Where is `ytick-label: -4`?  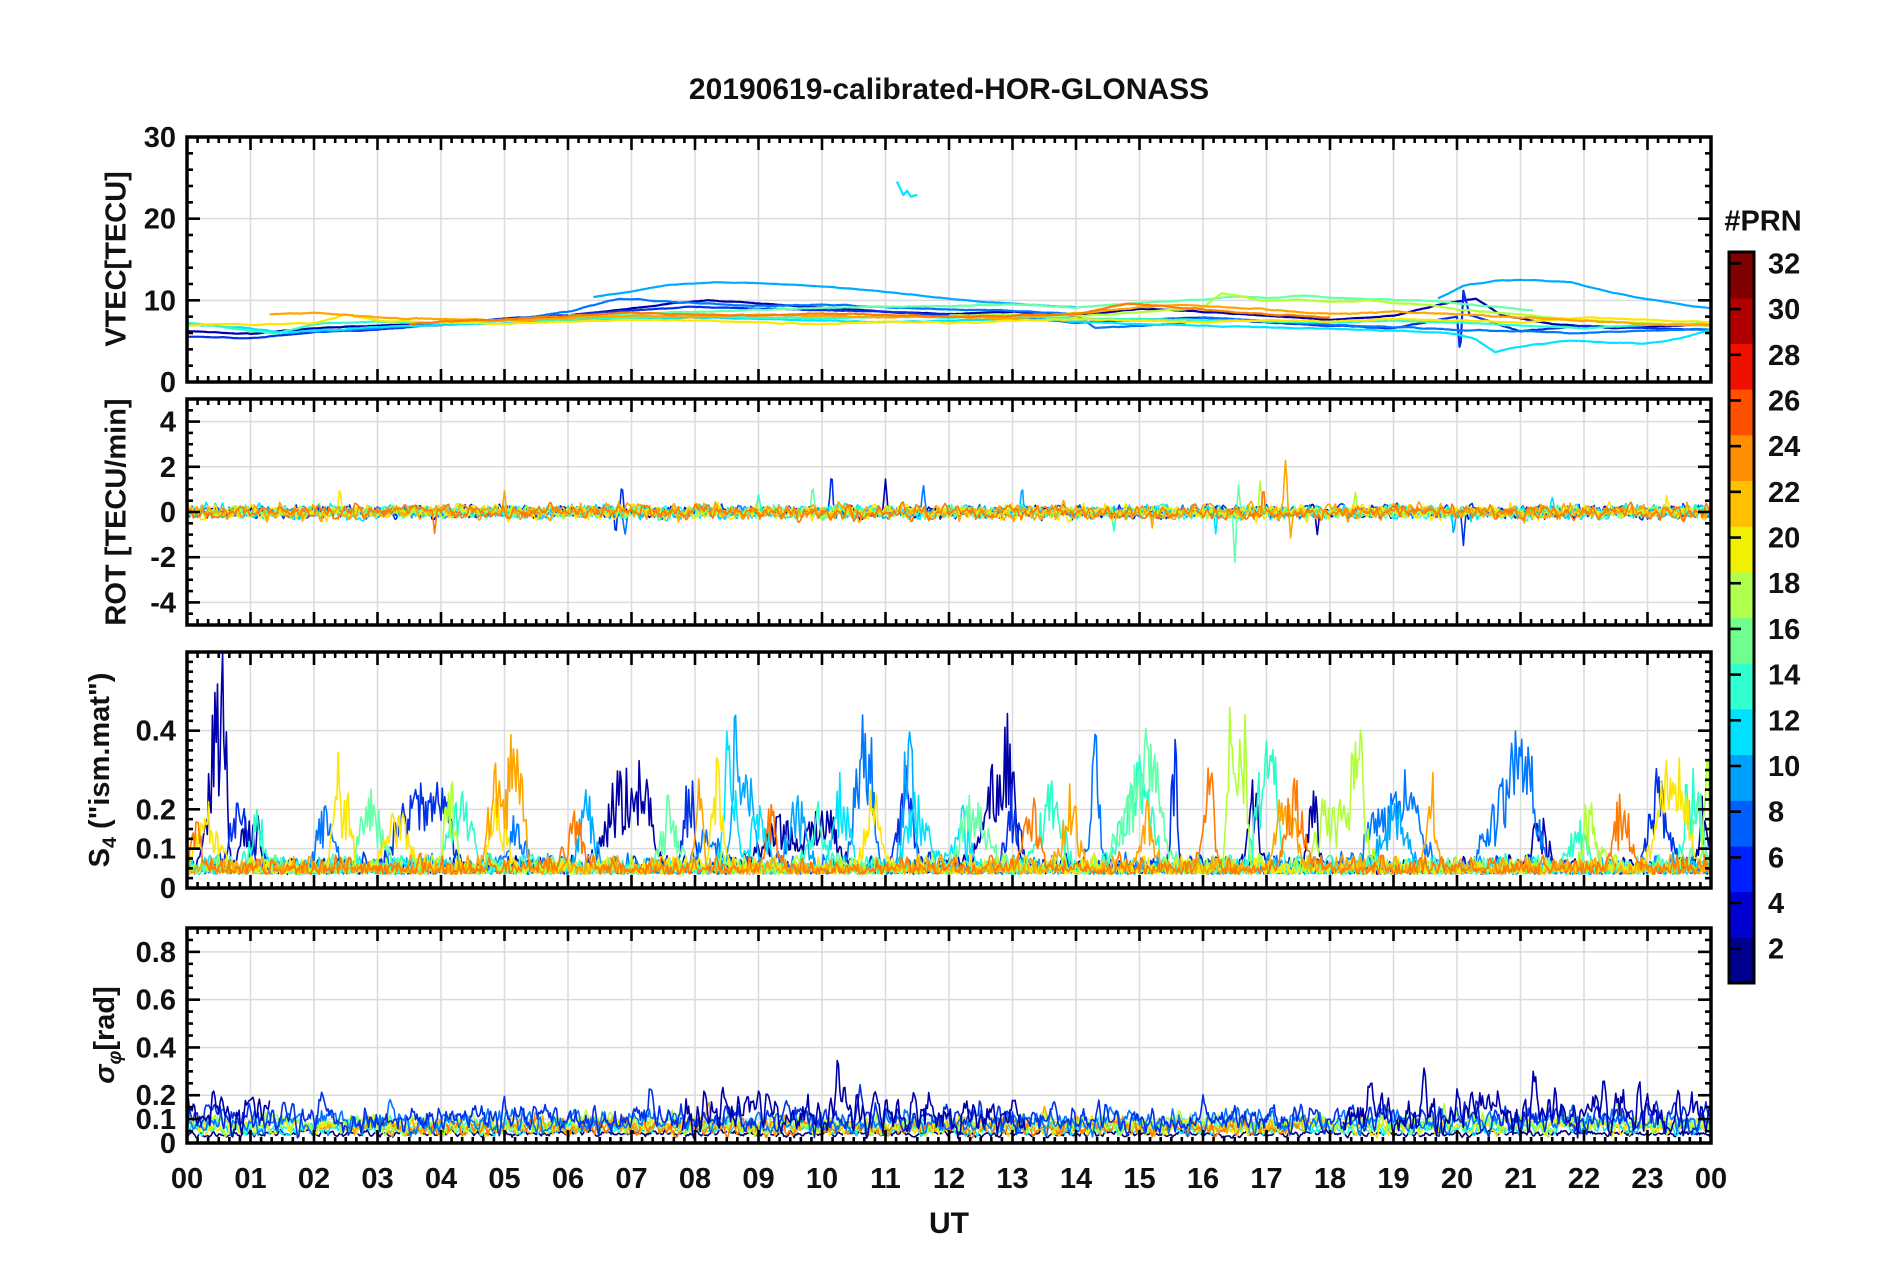
ytick-label: -4 is located at coordinates (163, 603).